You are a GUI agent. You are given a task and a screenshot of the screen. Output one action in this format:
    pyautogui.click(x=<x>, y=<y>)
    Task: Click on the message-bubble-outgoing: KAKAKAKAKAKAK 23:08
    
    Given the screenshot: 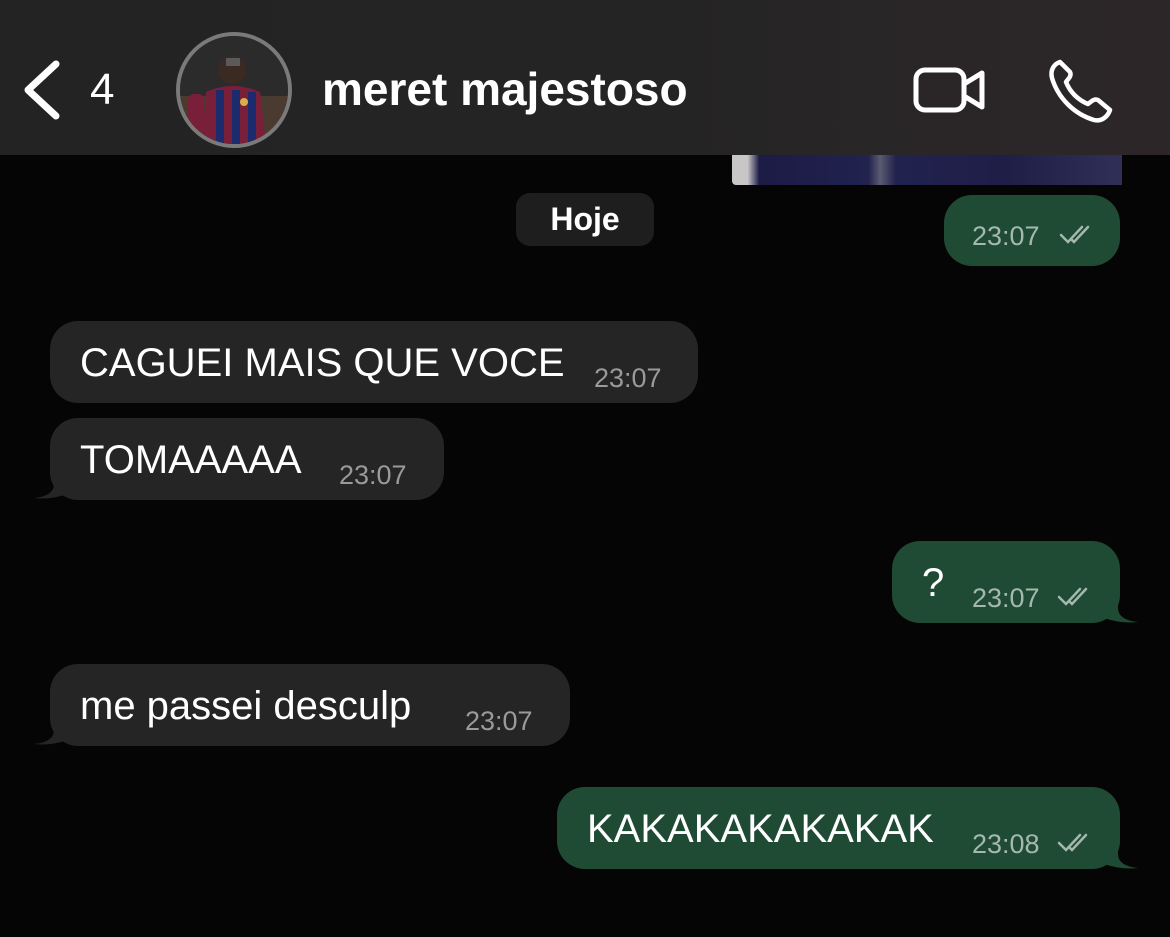 What is the action you would take?
    pyautogui.click(x=838, y=828)
    